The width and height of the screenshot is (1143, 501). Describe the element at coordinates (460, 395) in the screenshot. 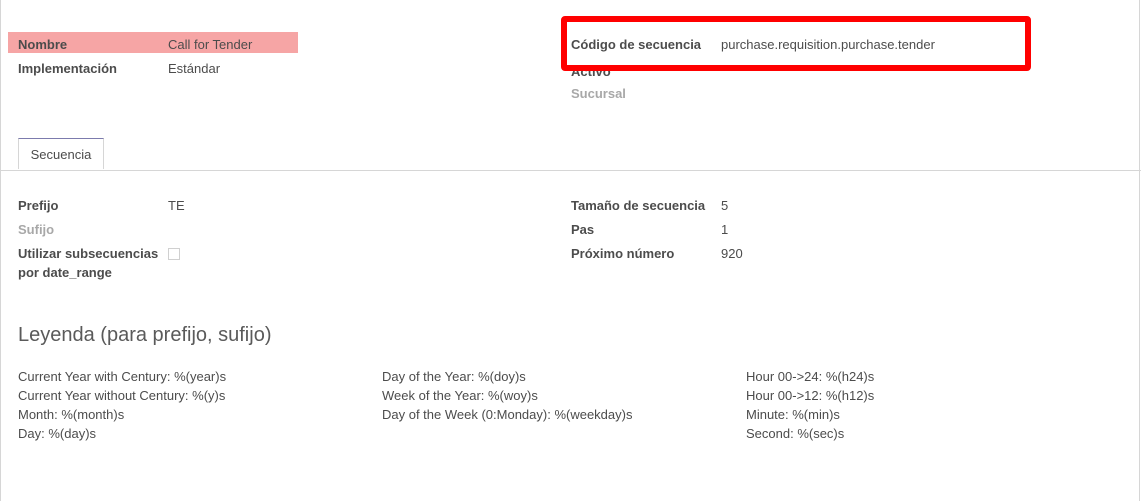

I see `legend-item: Week of the Year: %(woy)s` at that location.